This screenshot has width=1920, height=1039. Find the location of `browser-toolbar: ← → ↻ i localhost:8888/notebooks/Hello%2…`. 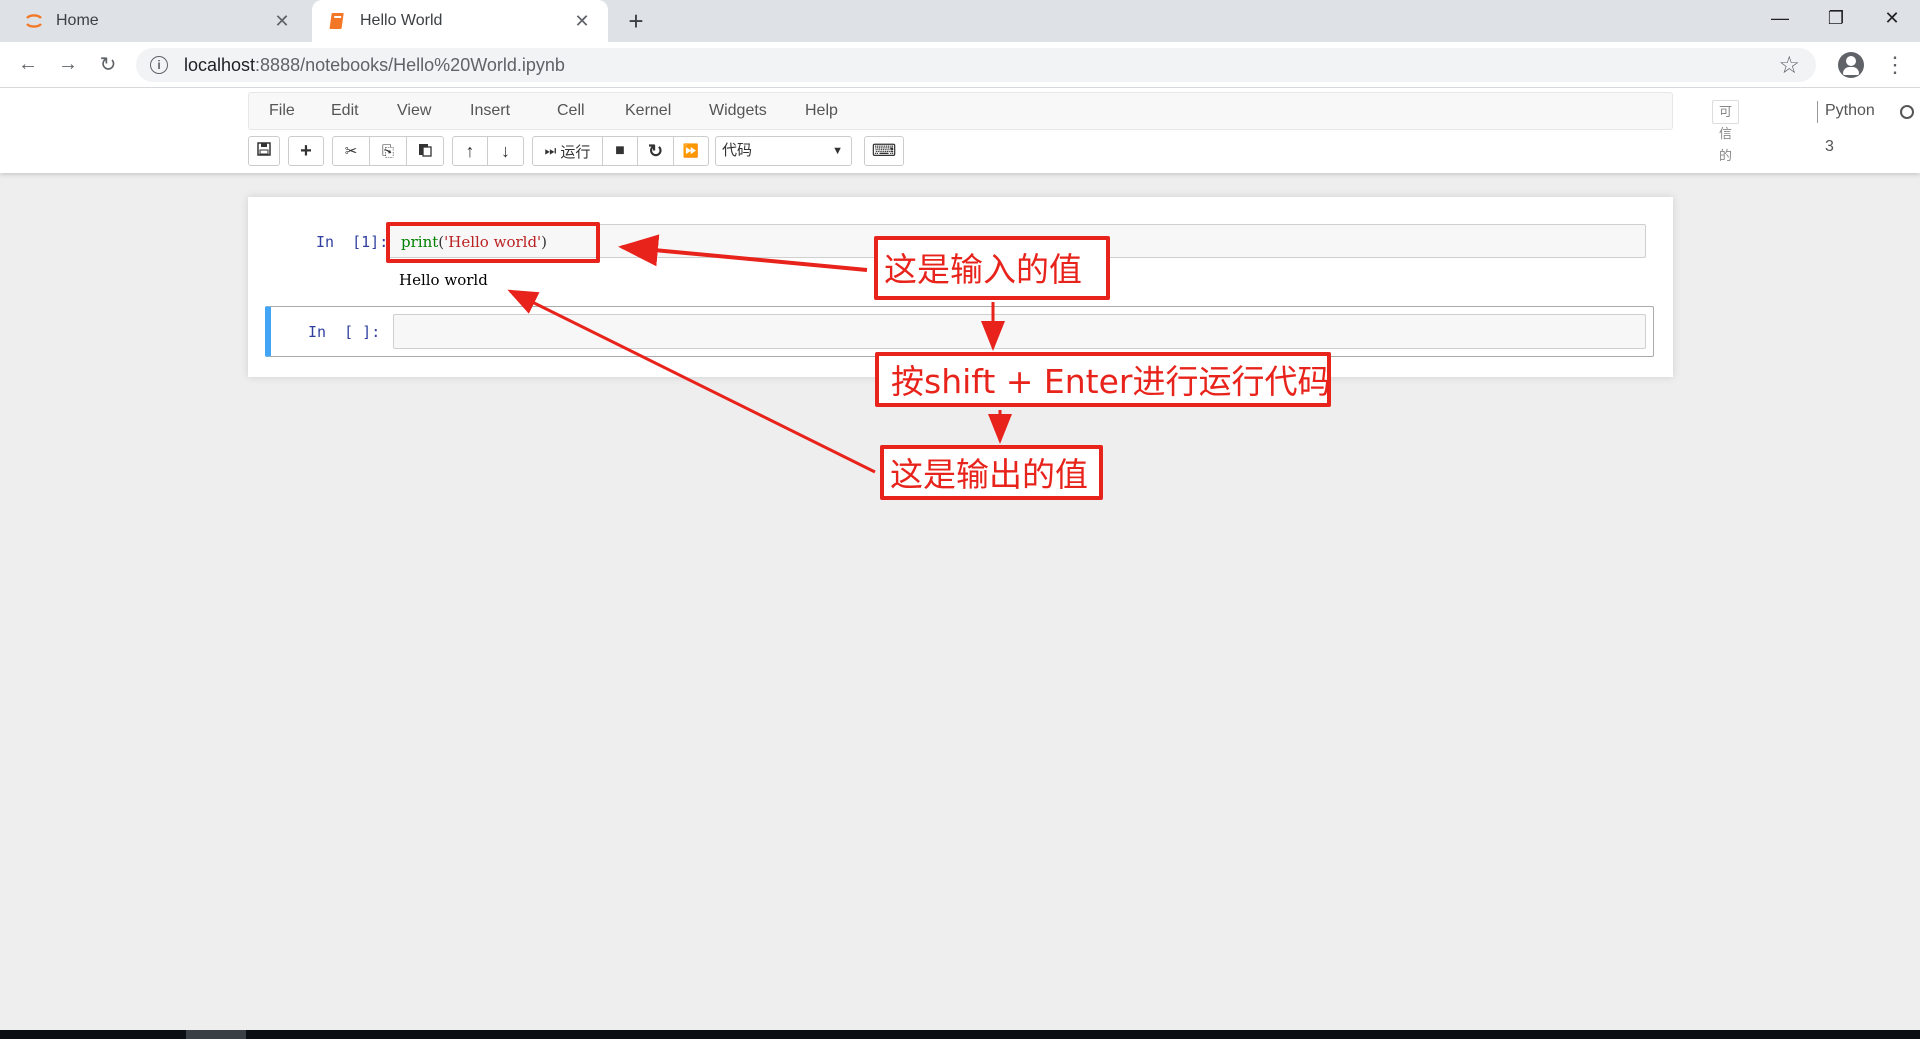

browser-toolbar: ← → ↻ i localhost:8888/notebooks/Hello%2… is located at coordinates (960, 65).